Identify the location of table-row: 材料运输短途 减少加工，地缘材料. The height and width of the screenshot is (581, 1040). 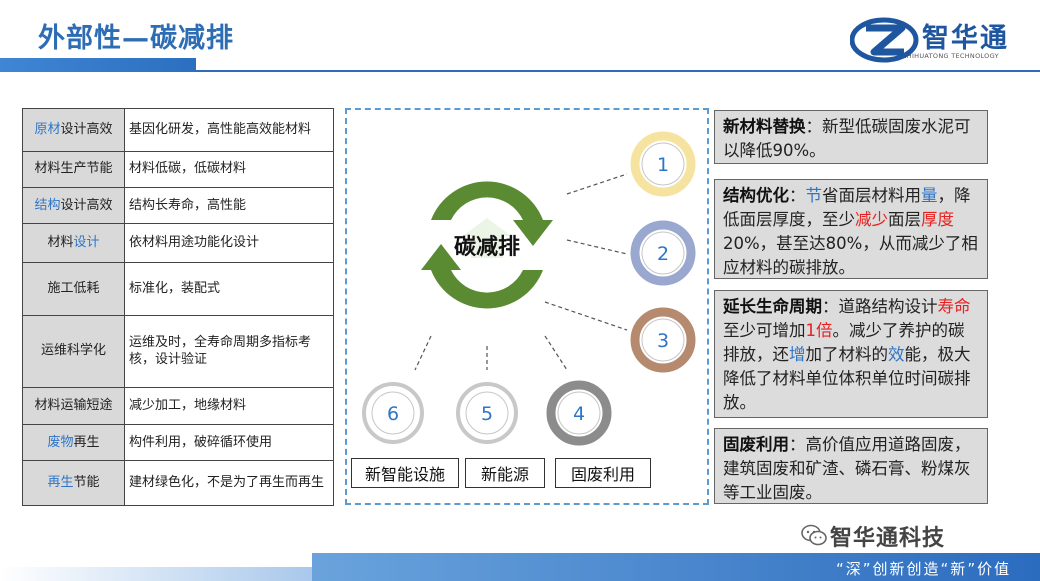
(178, 406).